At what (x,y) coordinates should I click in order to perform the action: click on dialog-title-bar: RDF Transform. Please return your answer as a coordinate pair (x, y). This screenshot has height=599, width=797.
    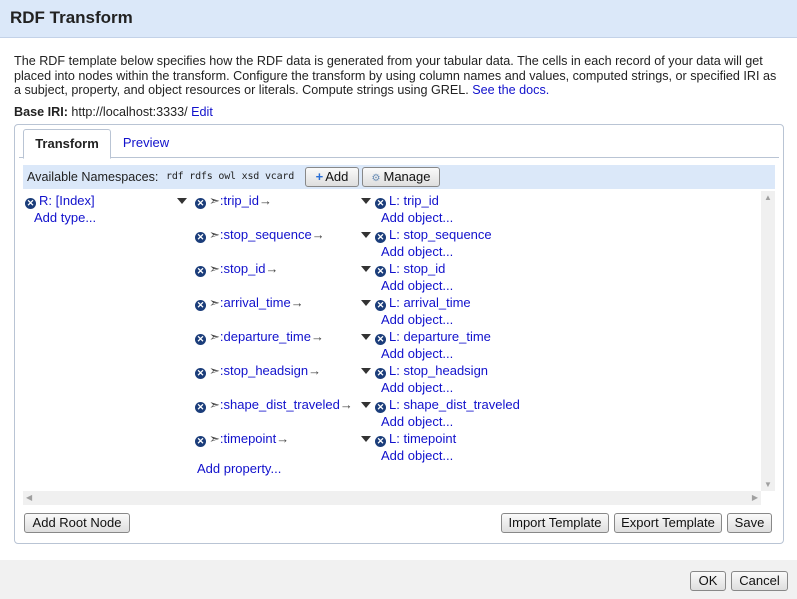
    Looking at the image, I should click on (398, 19).